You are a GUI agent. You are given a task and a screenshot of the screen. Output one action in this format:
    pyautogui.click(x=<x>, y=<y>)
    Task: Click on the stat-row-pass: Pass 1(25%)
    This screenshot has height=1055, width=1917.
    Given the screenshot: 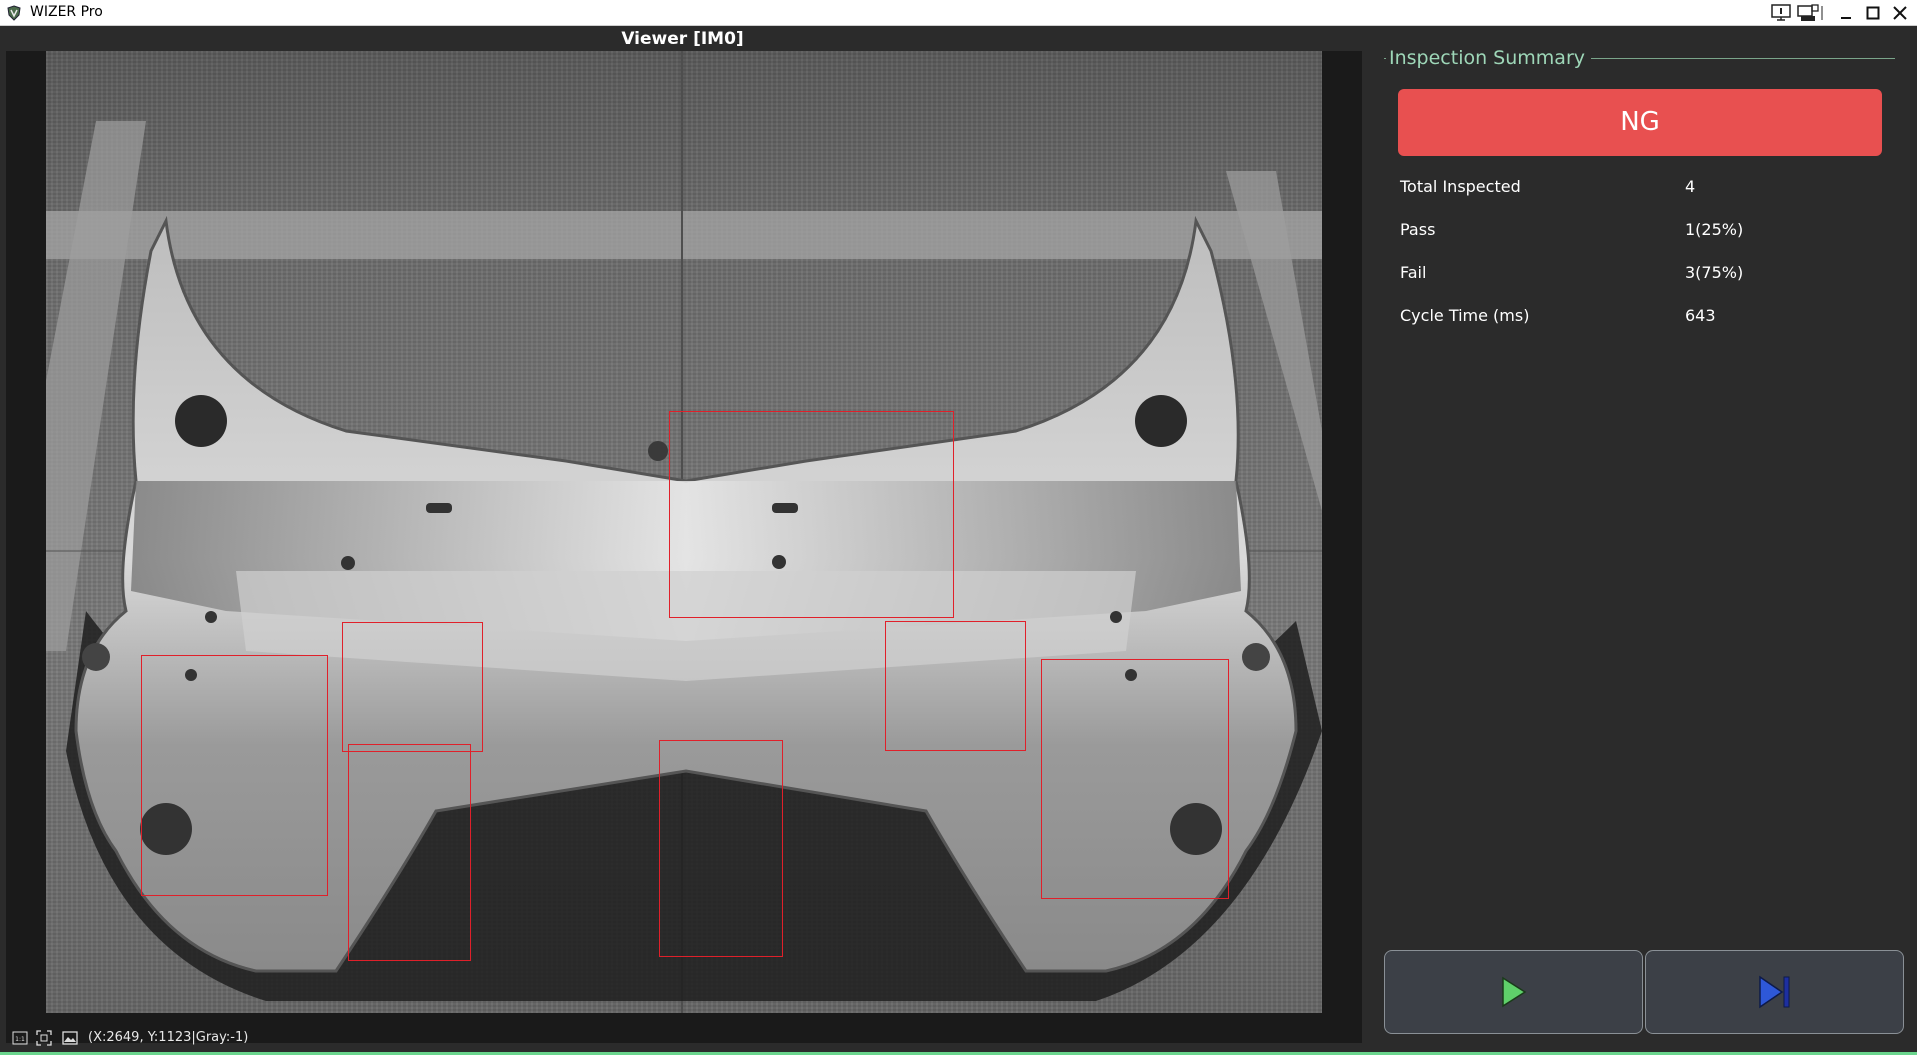 What is the action you would take?
    pyautogui.click(x=1640, y=231)
    